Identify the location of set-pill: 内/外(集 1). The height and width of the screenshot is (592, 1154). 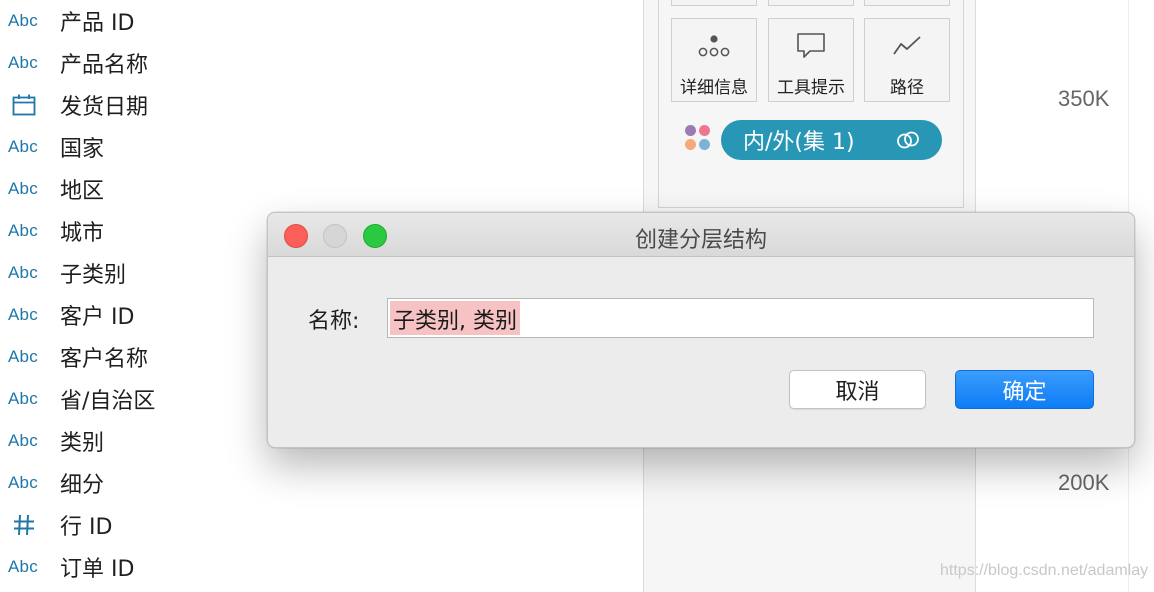
(831, 140).